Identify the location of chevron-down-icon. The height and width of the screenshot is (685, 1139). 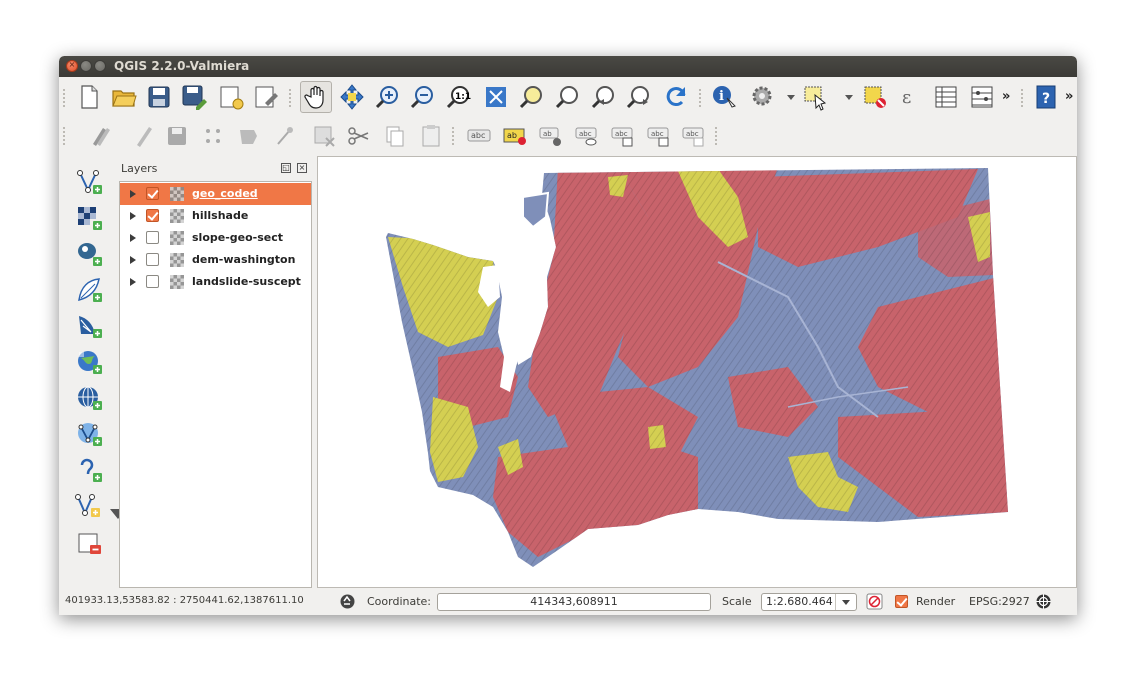
(845, 602).